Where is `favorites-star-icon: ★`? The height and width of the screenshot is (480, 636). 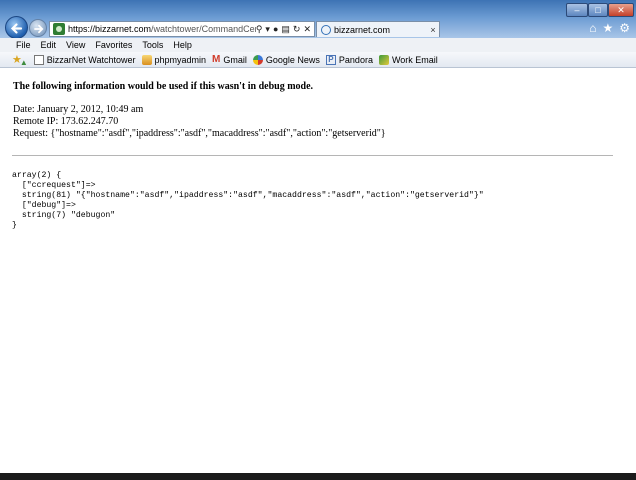 favorites-star-icon: ★ is located at coordinates (607, 28).